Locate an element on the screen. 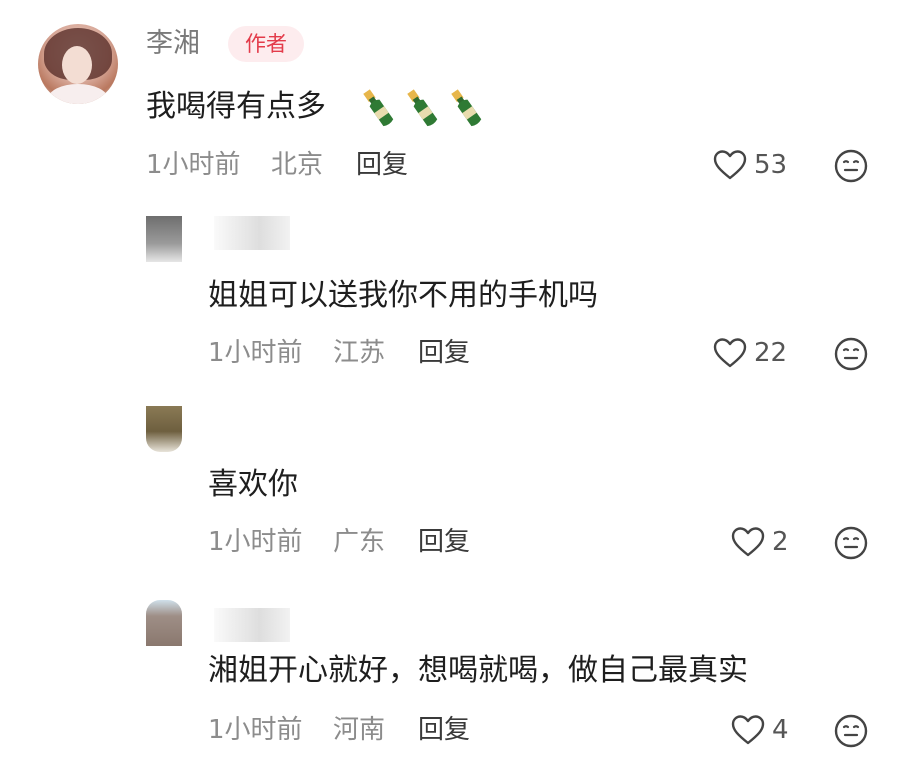 Image resolution: width=922 pixels, height=761 pixels. comment-location: 河南 is located at coordinates (359, 730).